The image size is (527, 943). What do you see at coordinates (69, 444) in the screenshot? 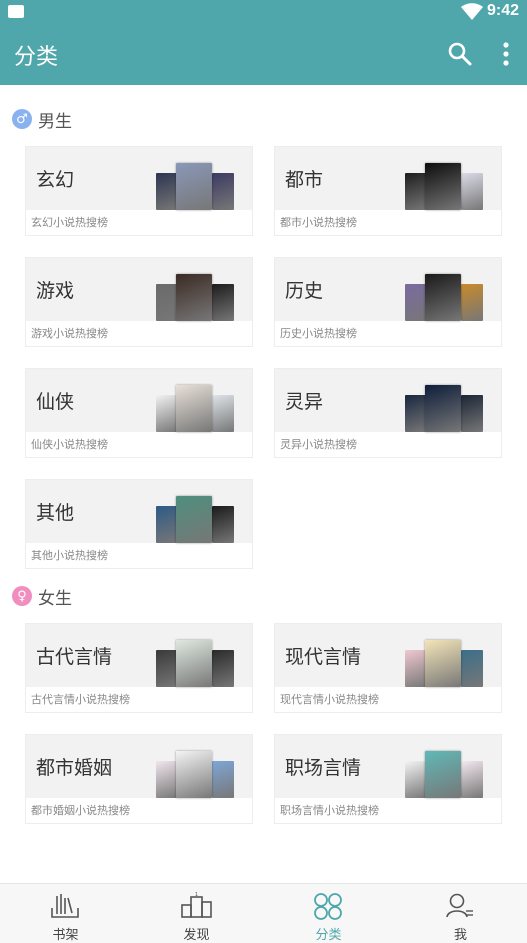
I see `category-subtitle: 仙侠小说热搜榜` at bounding box center [69, 444].